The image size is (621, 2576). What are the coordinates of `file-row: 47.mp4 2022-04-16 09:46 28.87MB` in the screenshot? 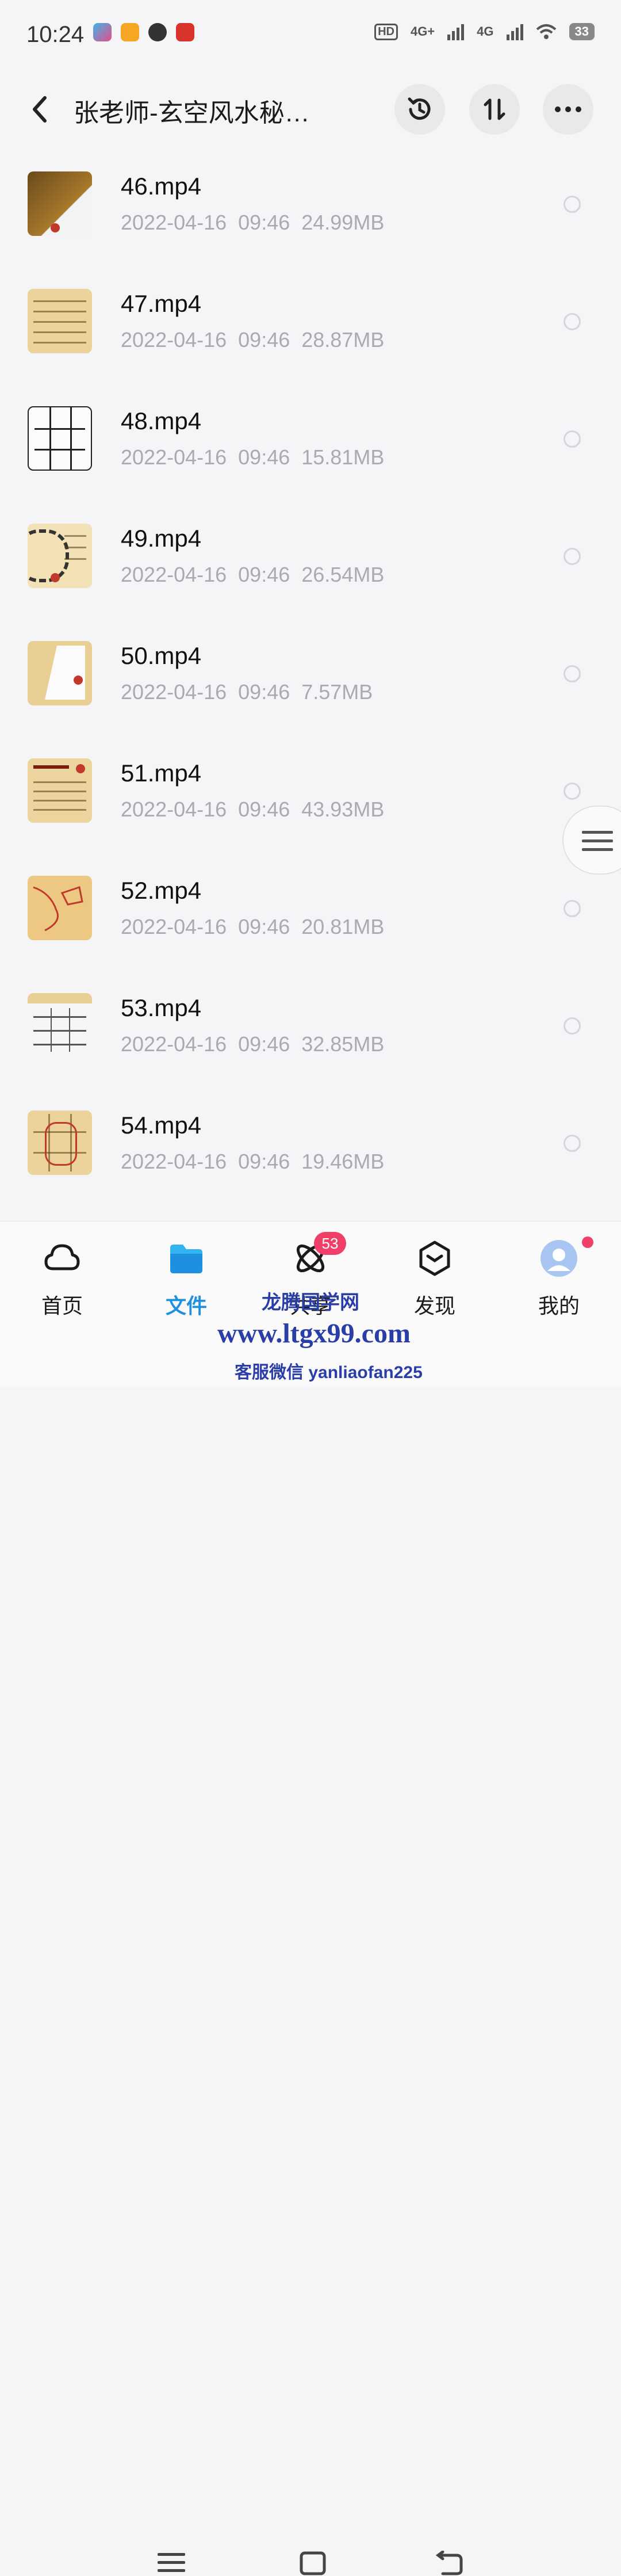 It's located at (310, 335).